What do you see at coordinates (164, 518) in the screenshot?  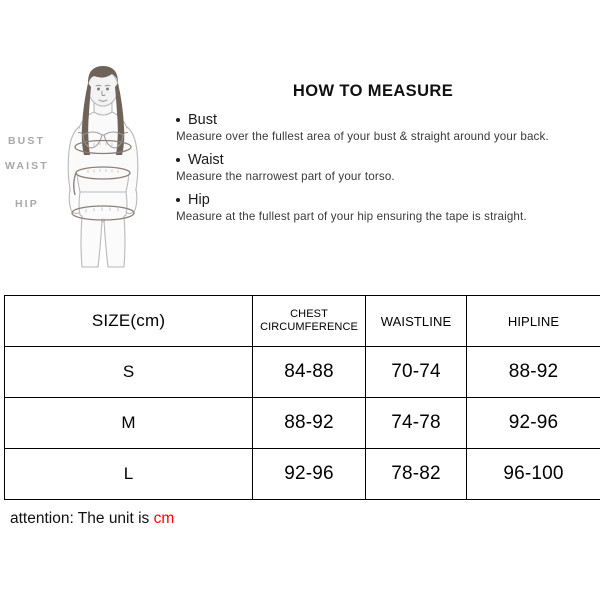 I see `attention-note-unit: cm` at bounding box center [164, 518].